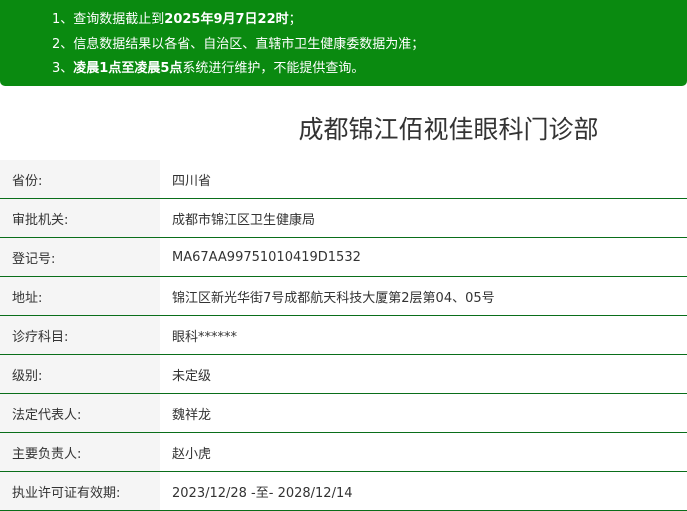  Describe the element at coordinates (369, 20) in the screenshot. I see `notice-line-1: 1、查询数据截止到2025年9月7日22时；` at that location.